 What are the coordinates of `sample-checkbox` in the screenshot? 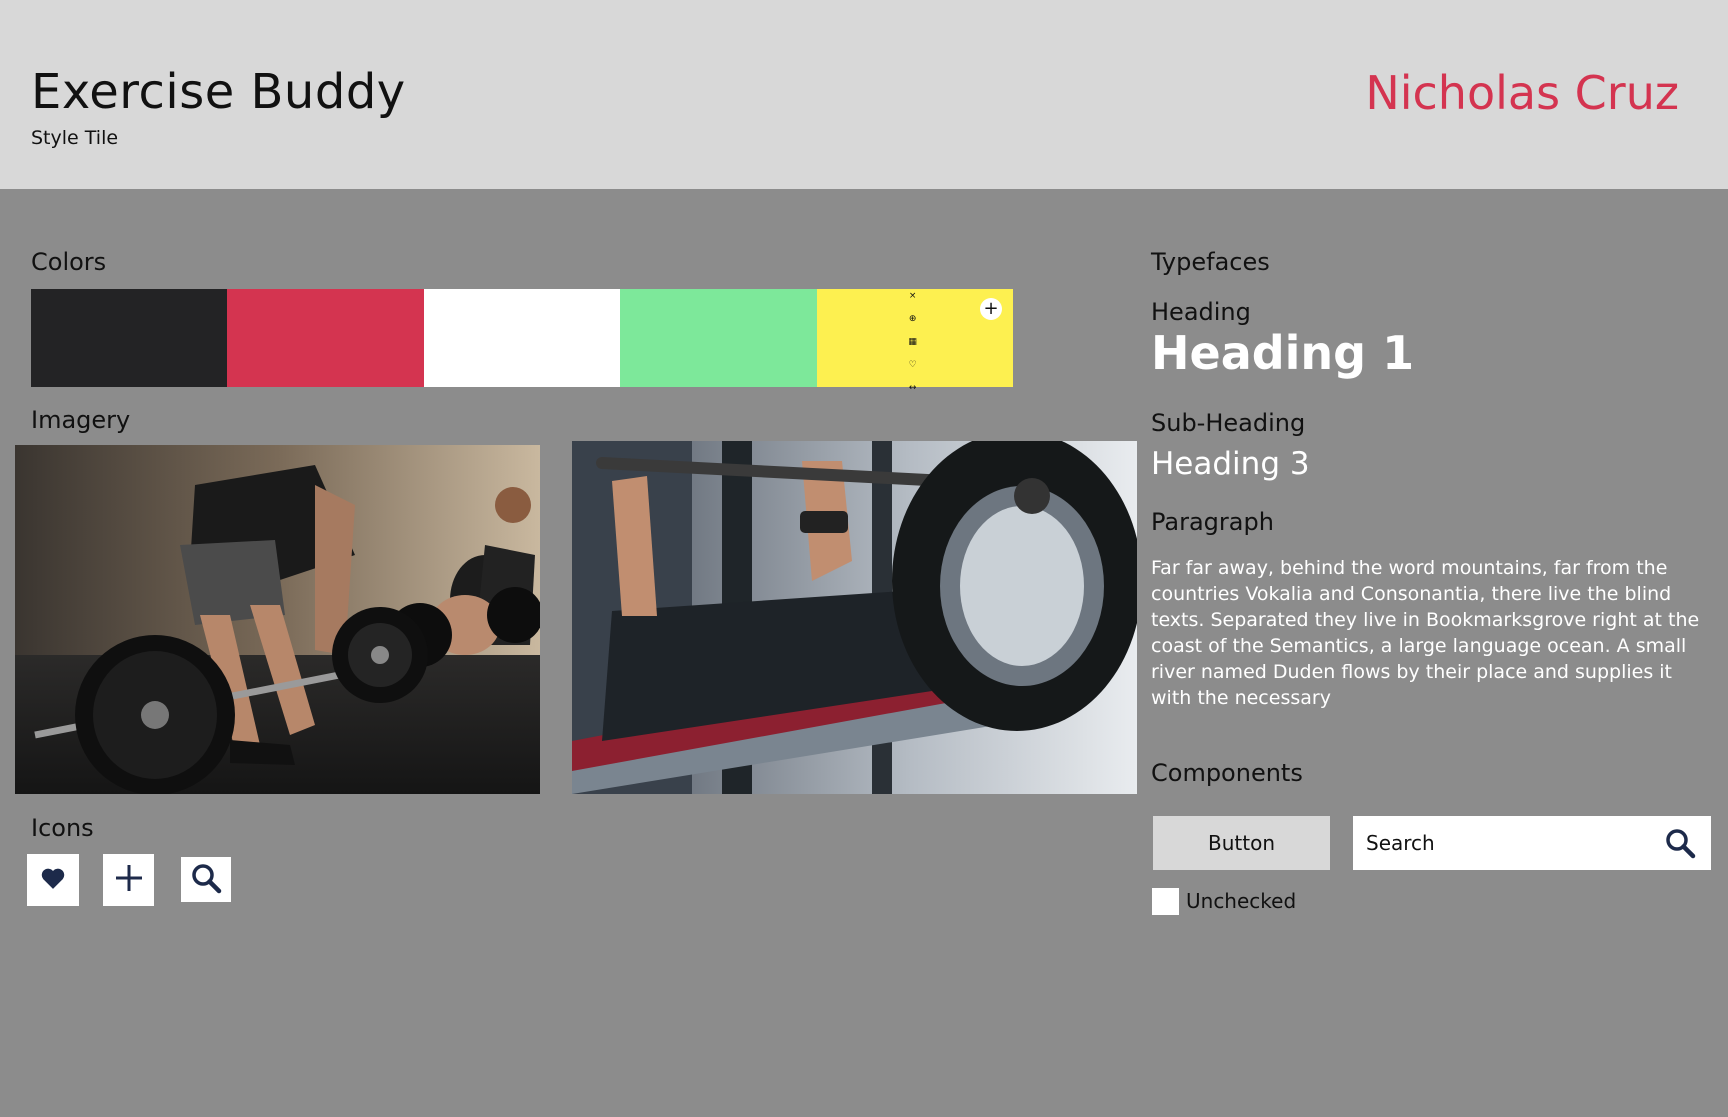 It's located at (1165, 901).